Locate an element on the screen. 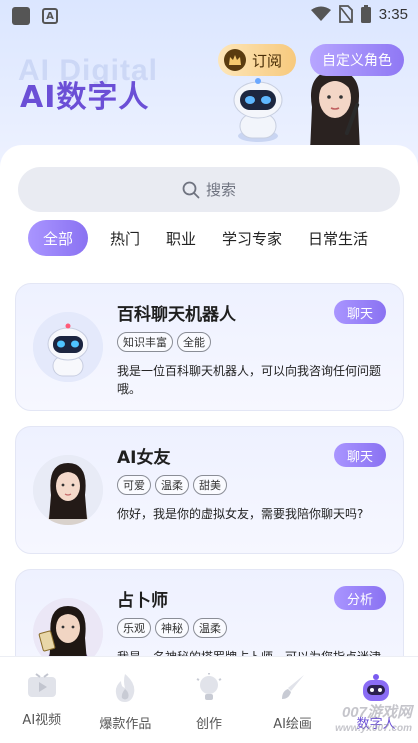  tab-profession: 职业 is located at coordinates (181, 238).